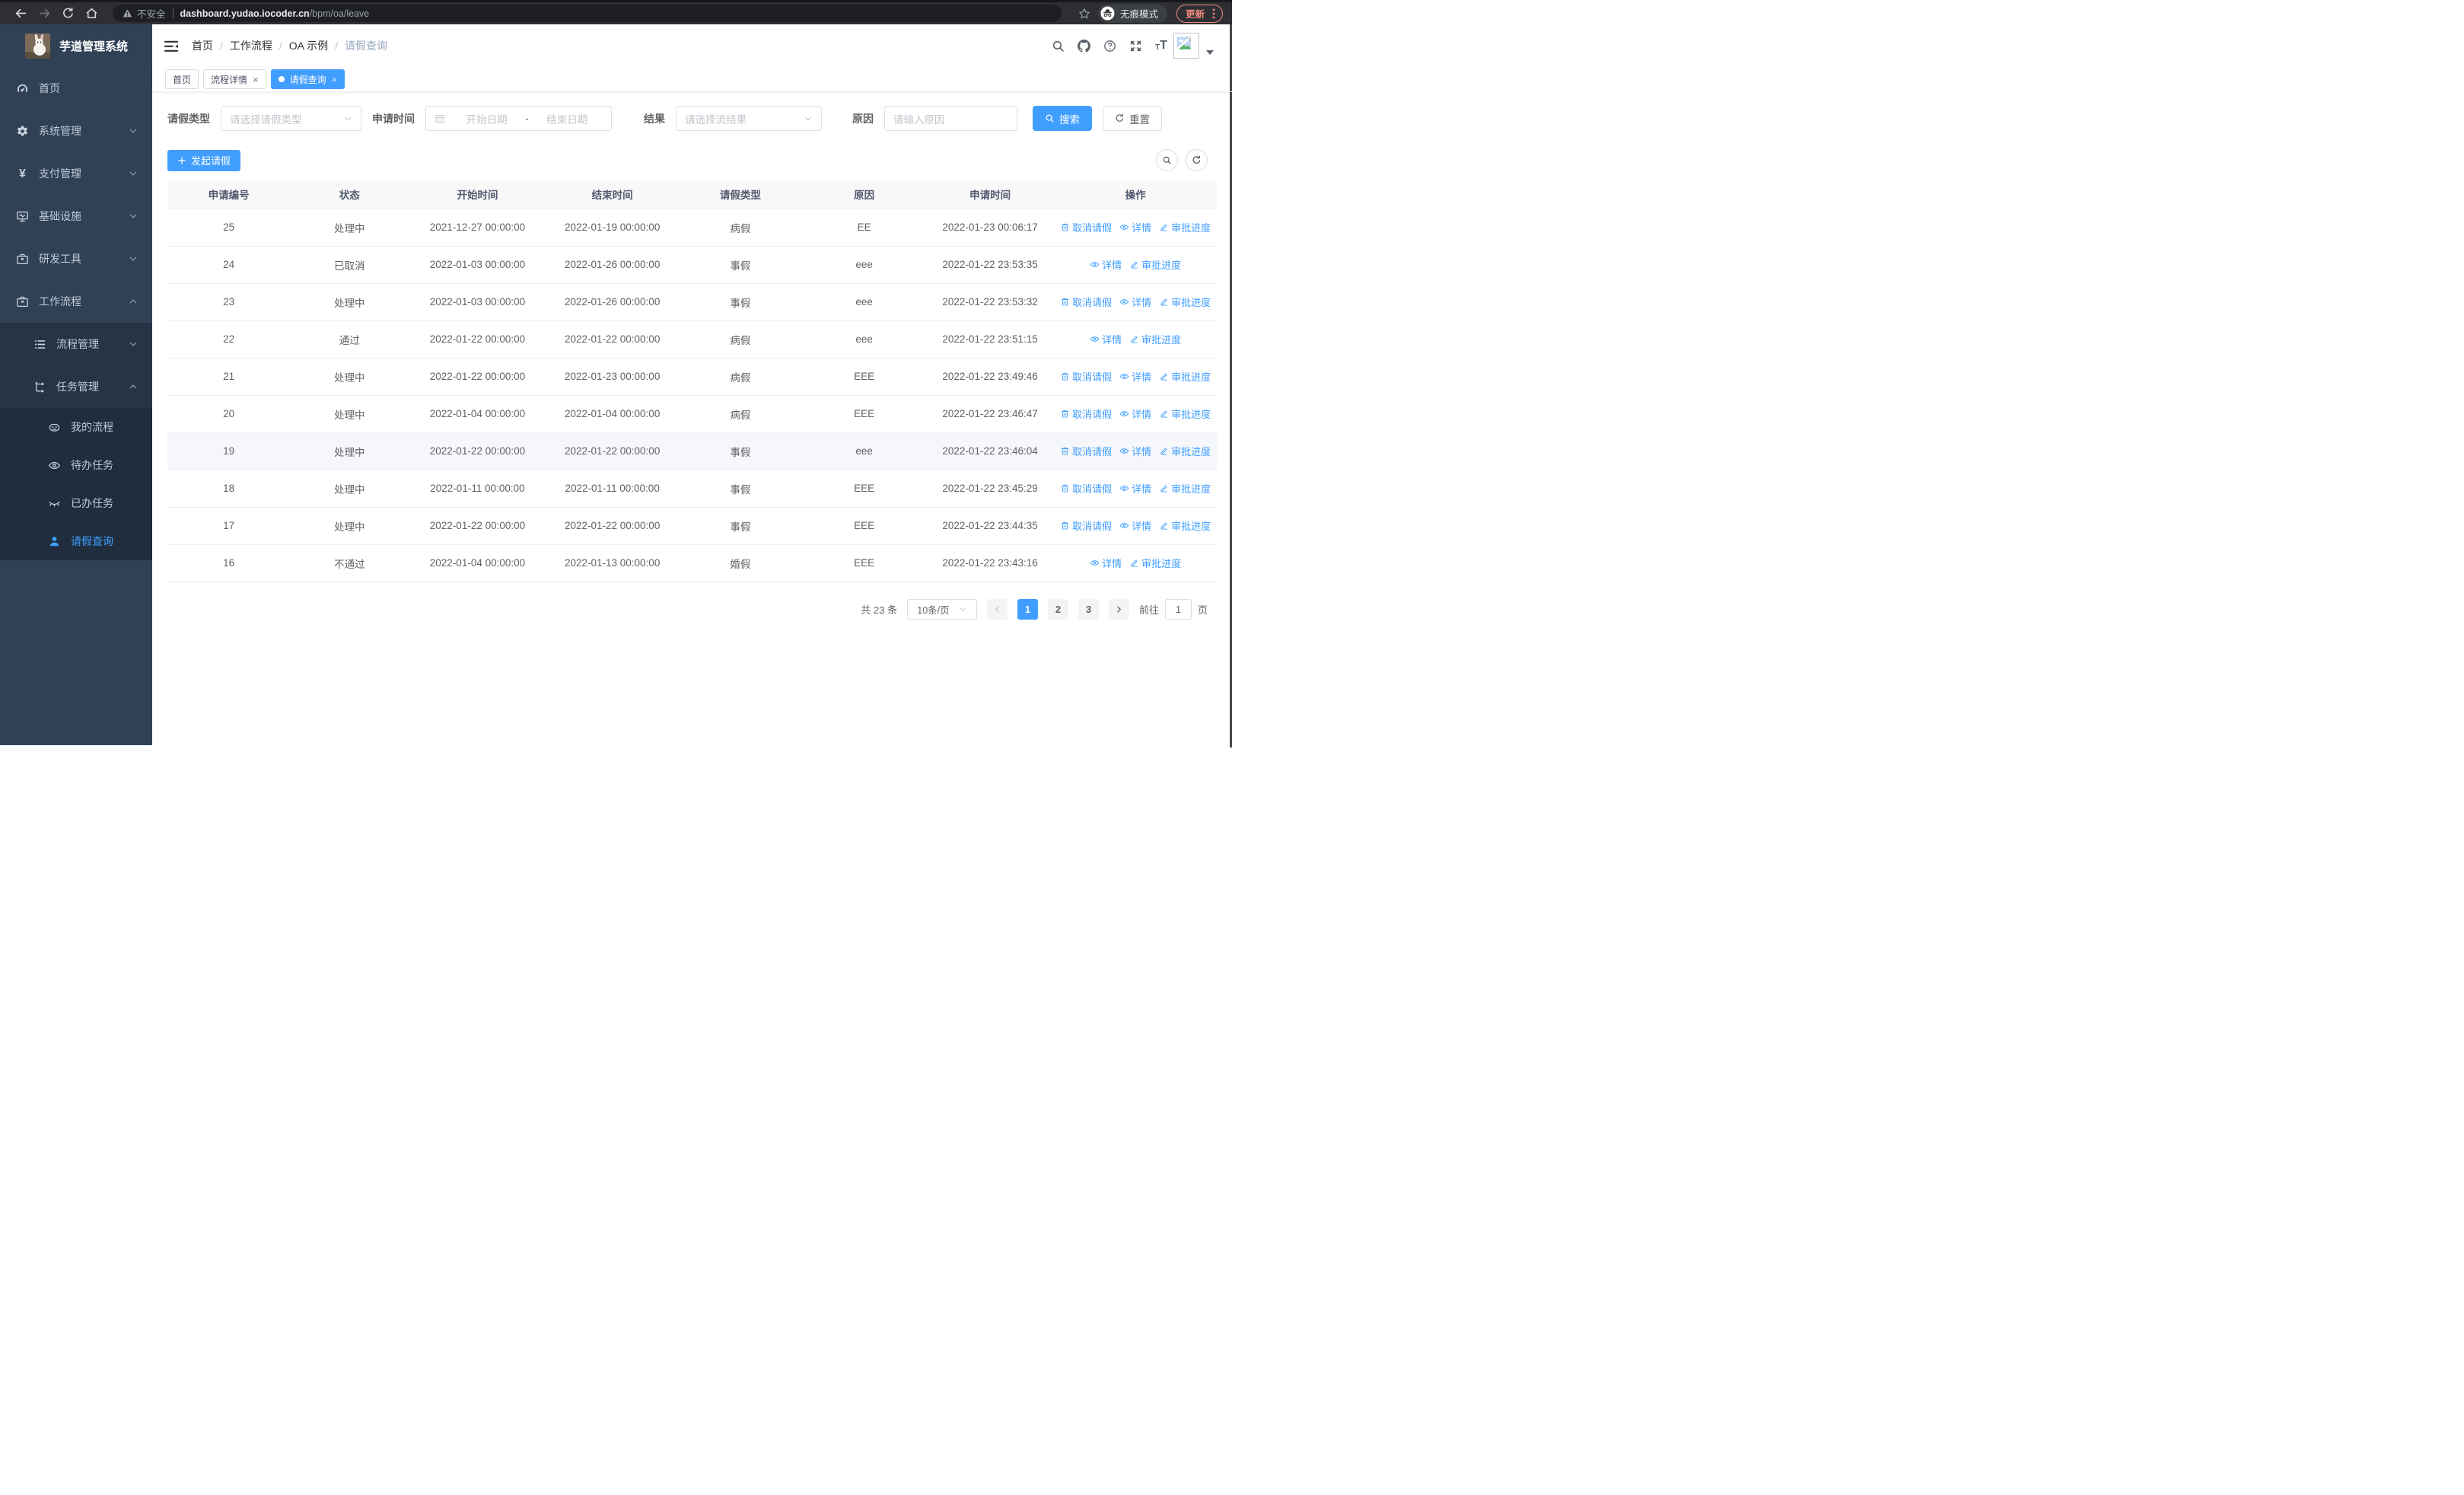  I want to click on search-button: 搜索, so click(1062, 119).